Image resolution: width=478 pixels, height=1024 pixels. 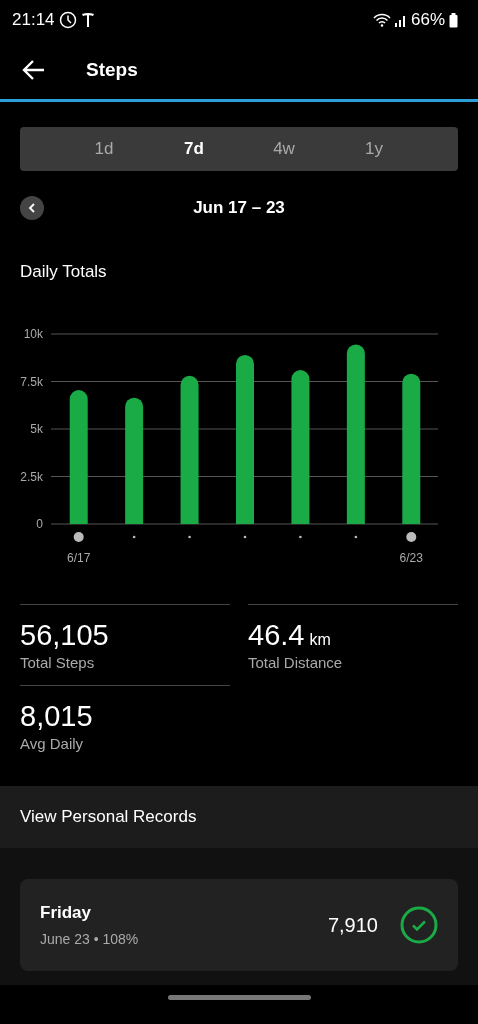 I want to click on period-tab: 4w, so click(x=284, y=149).